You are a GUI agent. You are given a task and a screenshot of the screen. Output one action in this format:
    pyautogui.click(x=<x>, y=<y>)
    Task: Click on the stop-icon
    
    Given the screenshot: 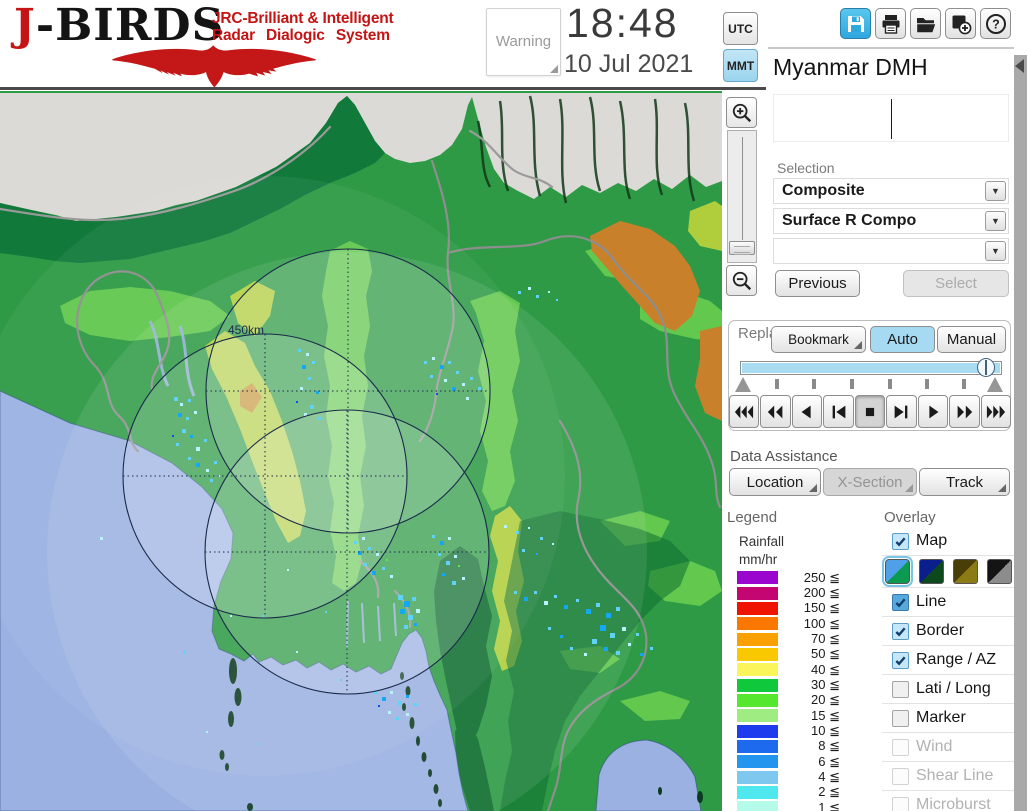 What is the action you would take?
    pyautogui.click(x=870, y=411)
    